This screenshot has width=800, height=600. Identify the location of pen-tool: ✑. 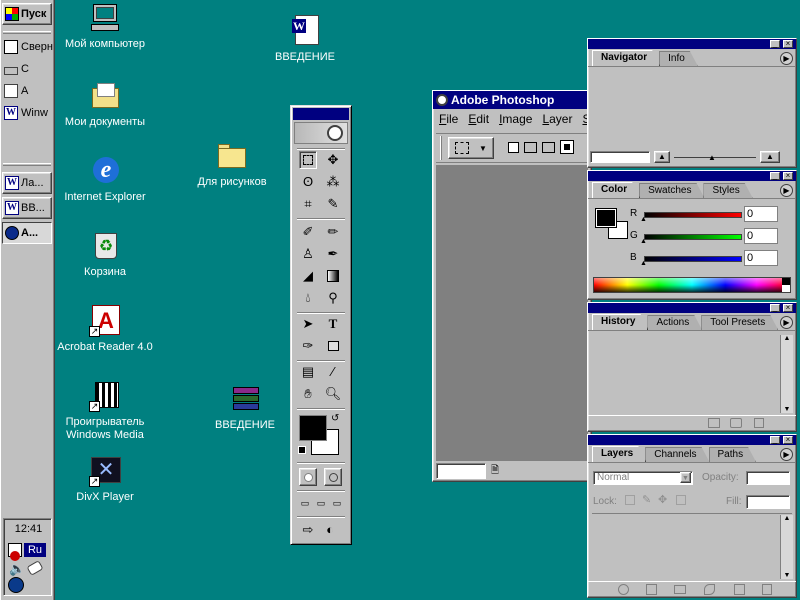
(308, 346).